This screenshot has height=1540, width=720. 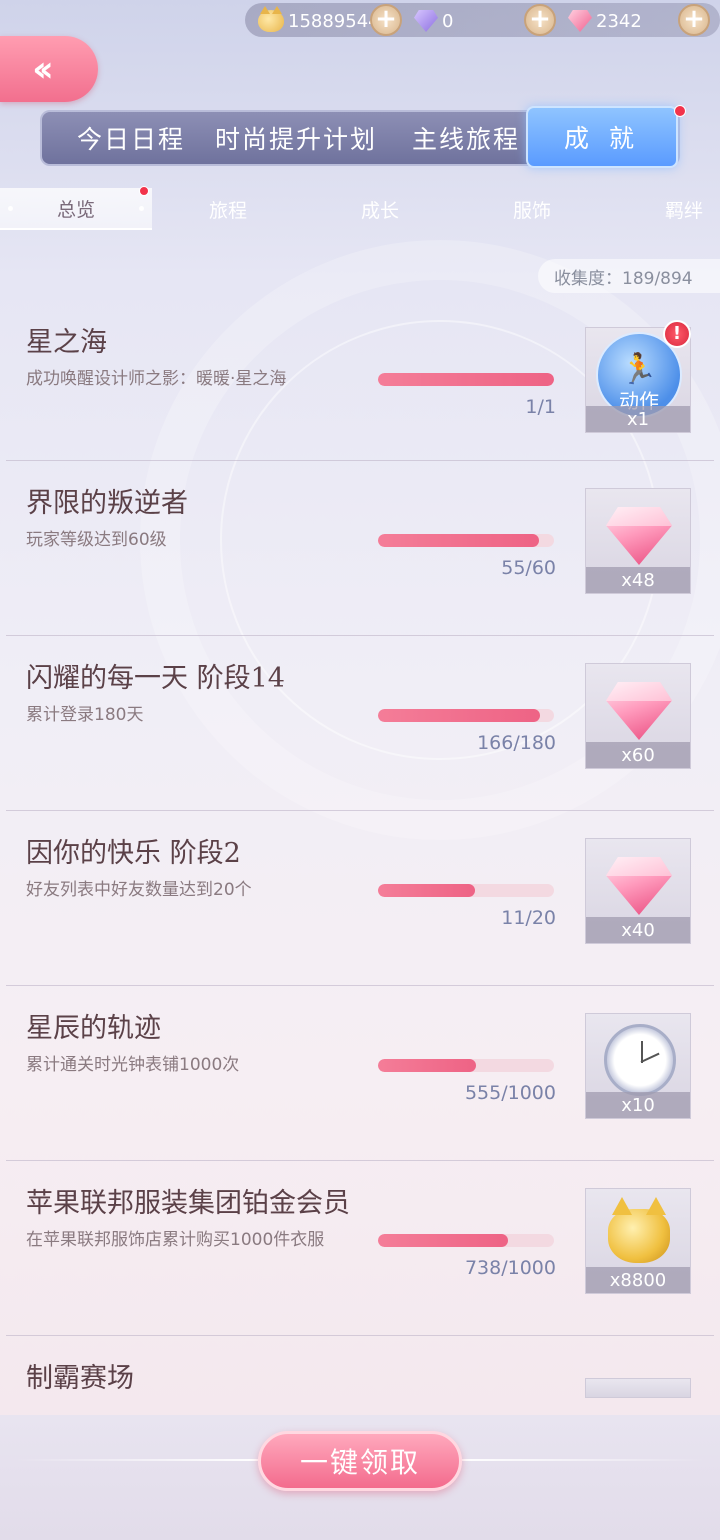 I want to click on subtab-apparel: 服饰, so click(x=532, y=209).